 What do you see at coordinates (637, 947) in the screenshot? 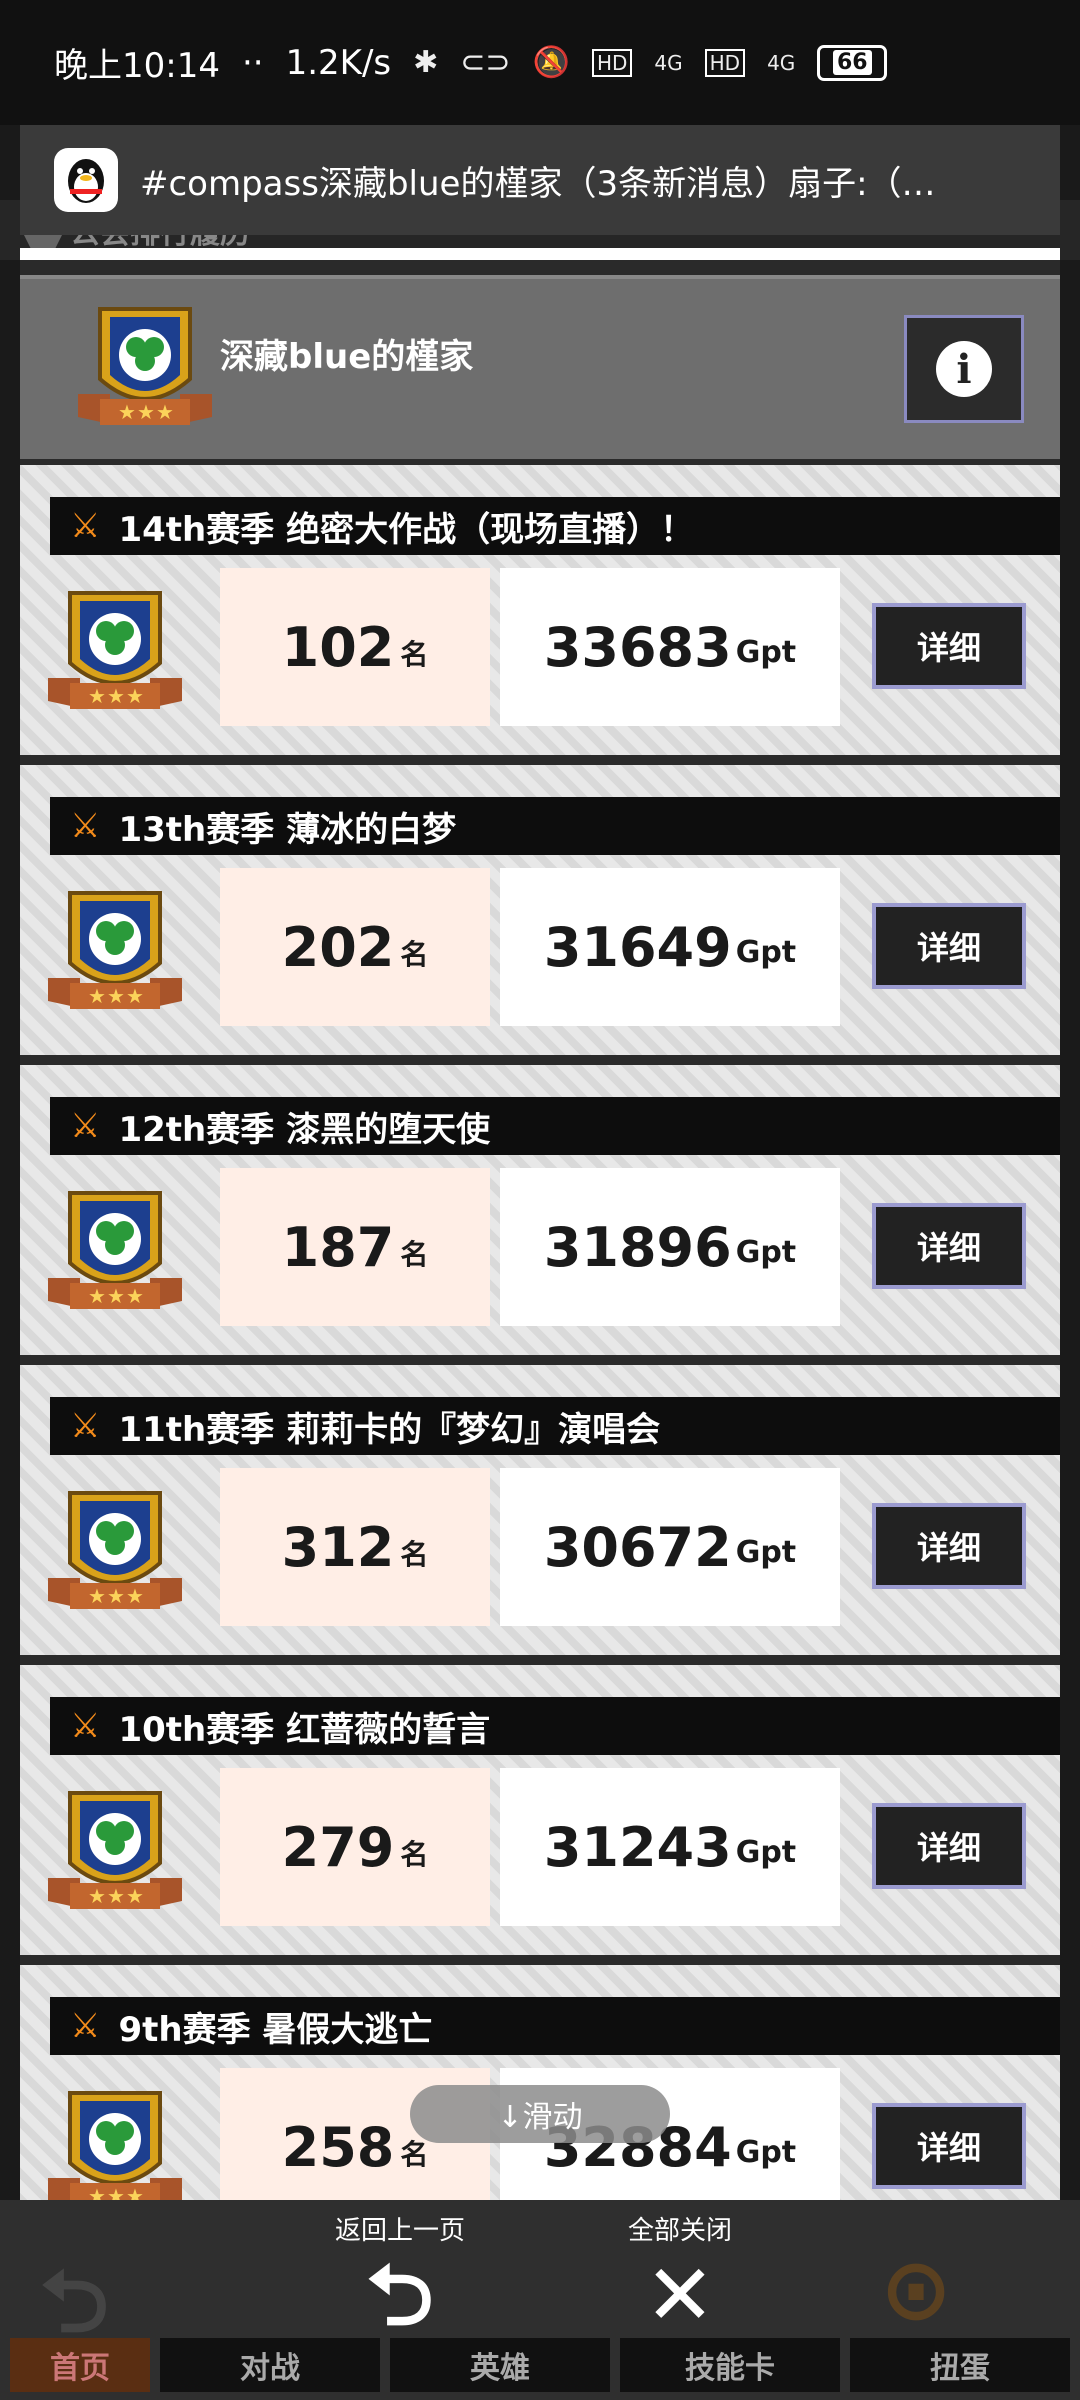
I see `score-value: 31649` at bounding box center [637, 947].